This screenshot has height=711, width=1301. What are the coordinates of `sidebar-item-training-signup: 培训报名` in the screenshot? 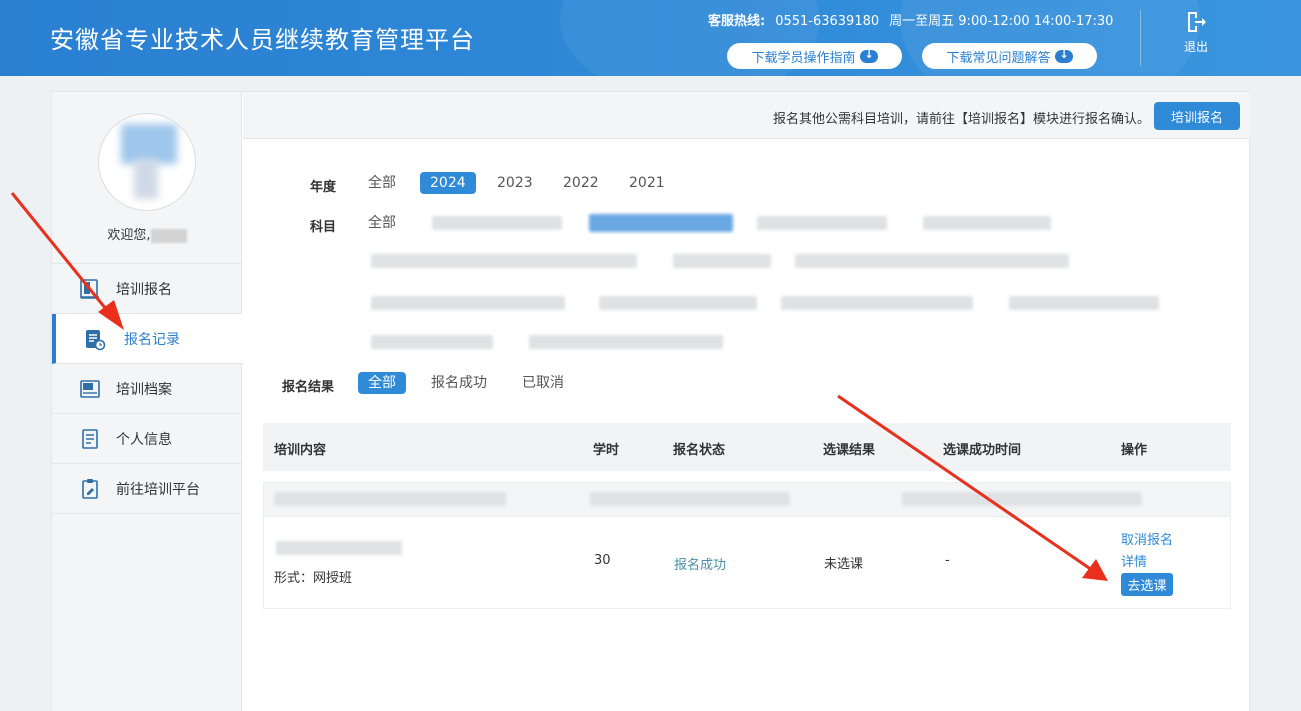 It's located at (147, 289).